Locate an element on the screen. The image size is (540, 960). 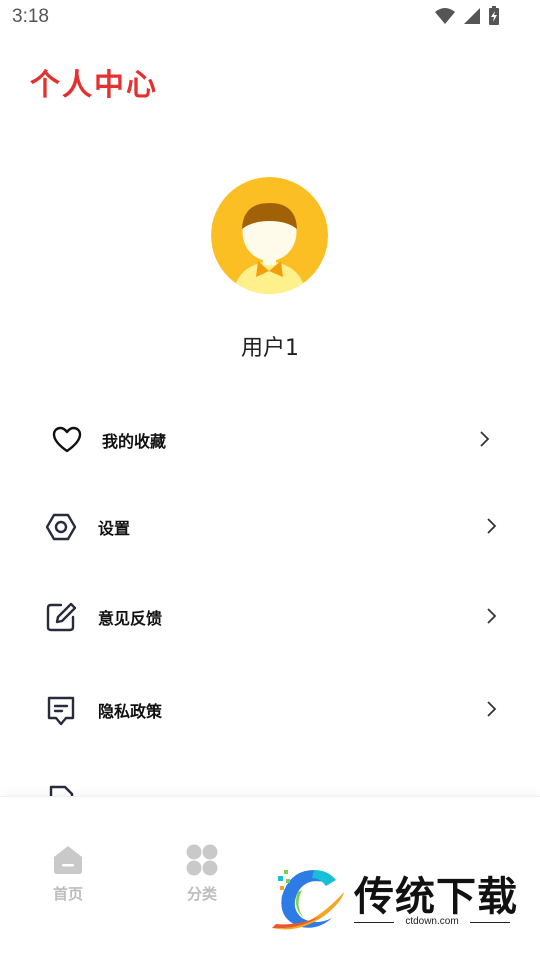
menu-item-label: 意见反馈 is located at coordinates (130, 618).